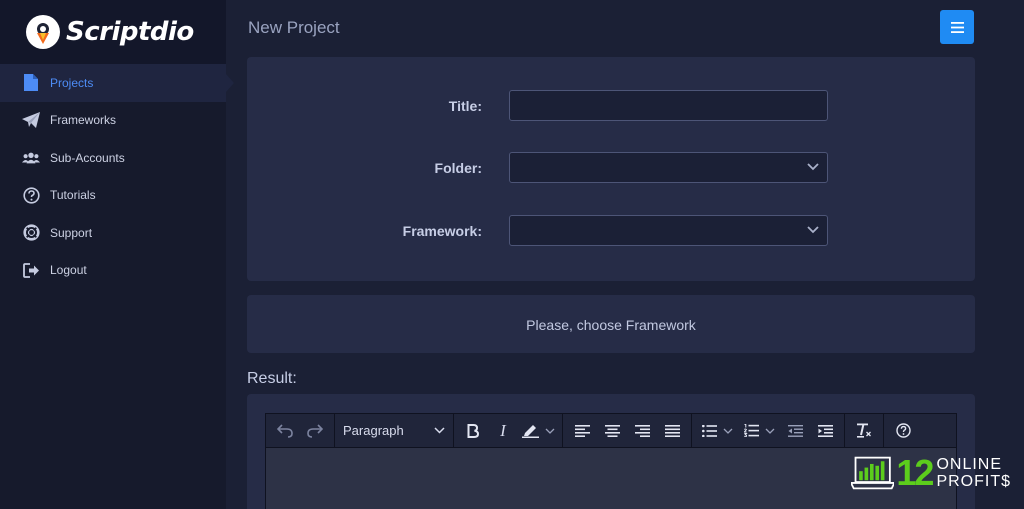 The image size is (1024, 509). I want to click on folder-row: Folder:, so click(611, 167).